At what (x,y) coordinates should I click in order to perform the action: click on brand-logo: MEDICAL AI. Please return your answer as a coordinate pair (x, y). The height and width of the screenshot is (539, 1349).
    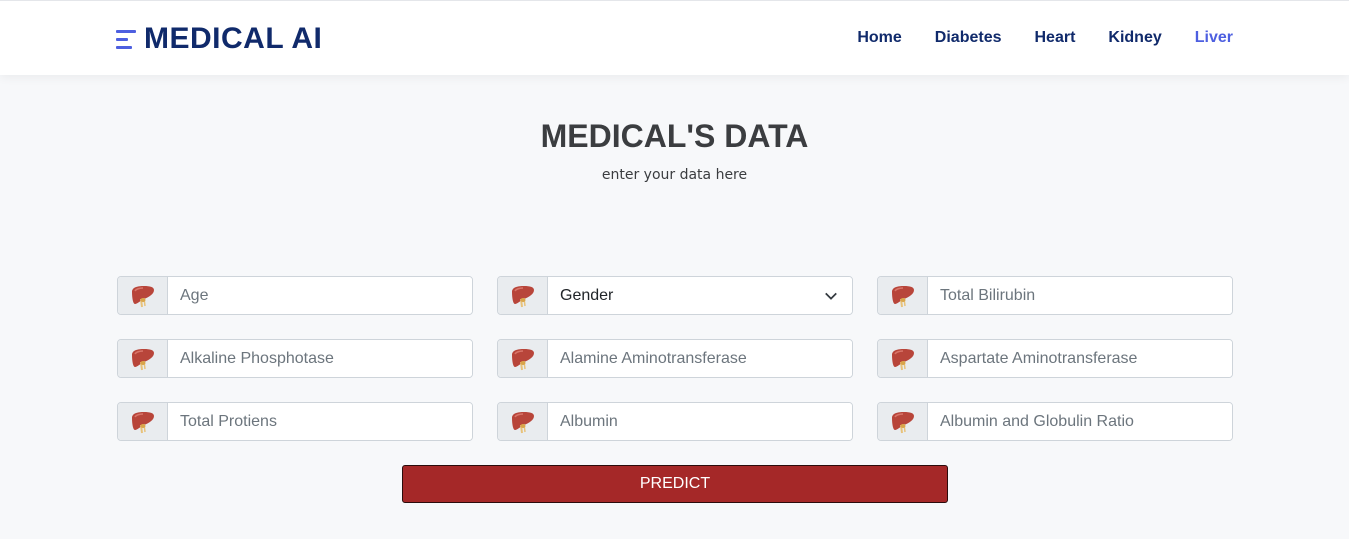
    Looking at the image, I should click on (219, 39).